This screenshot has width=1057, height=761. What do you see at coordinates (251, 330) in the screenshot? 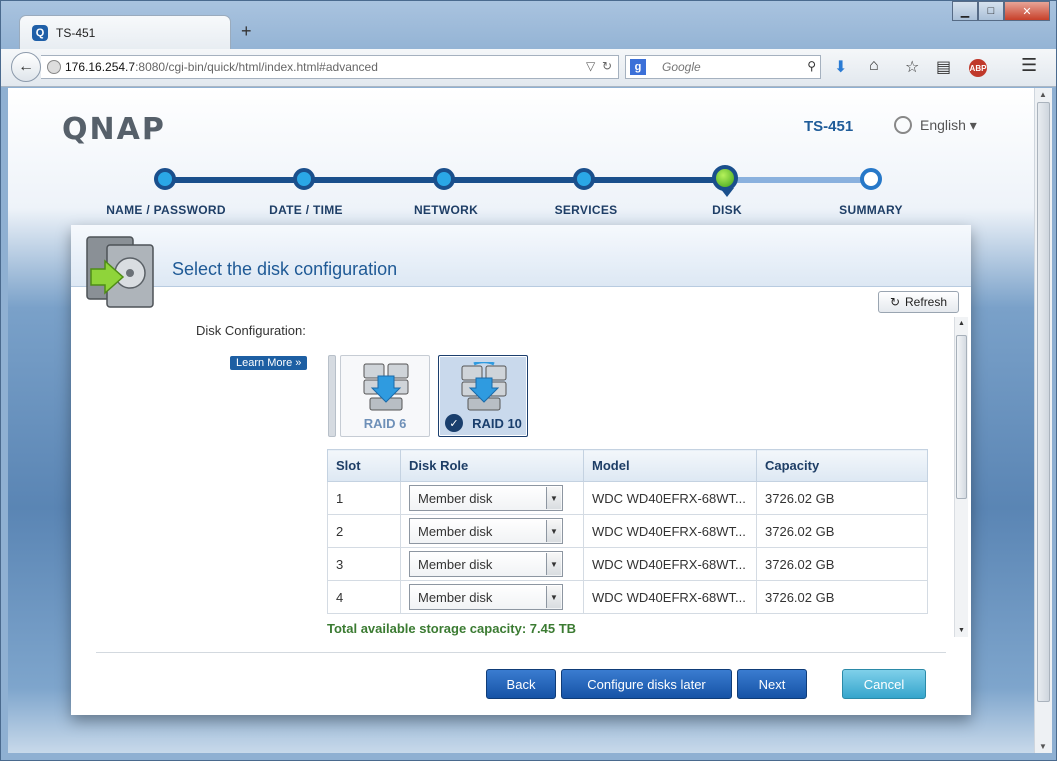
I see `disk-config-label: Disk Configuration:` at bounding box center [251, 330].